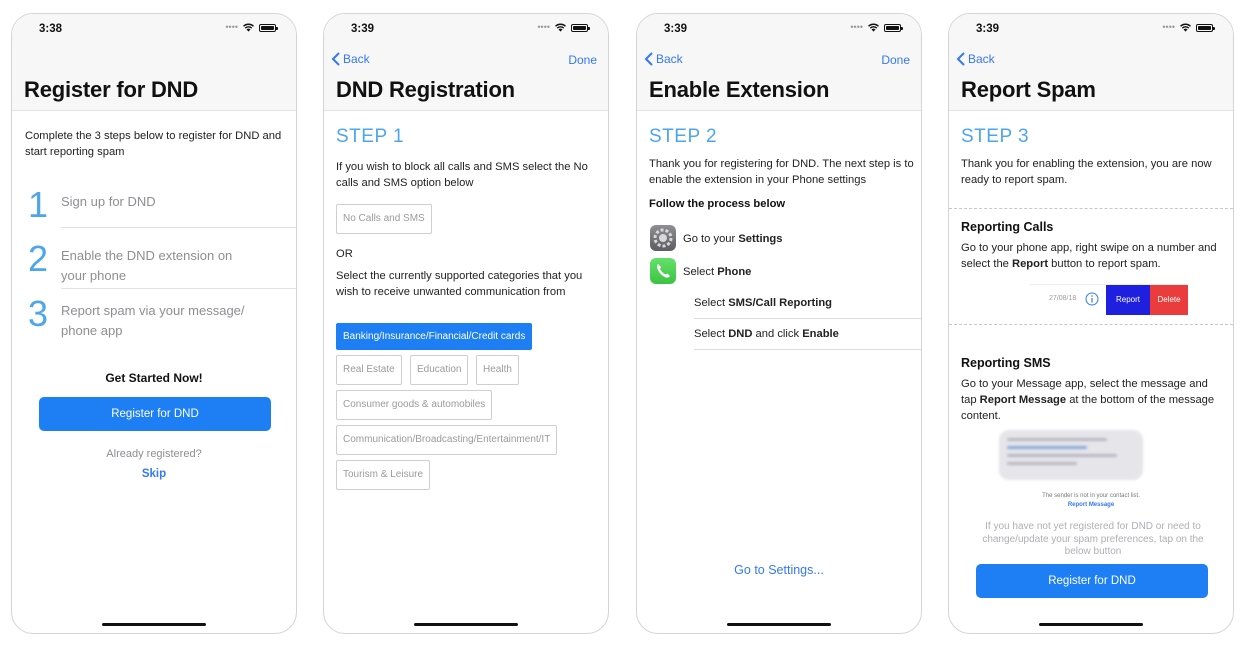 This screenshot has width=1249, height=651. What do you see at coordinates (160, 211) in the screenshot?
I see `step-1: 1 Sign up for DND` at bounding box center [160, 211].